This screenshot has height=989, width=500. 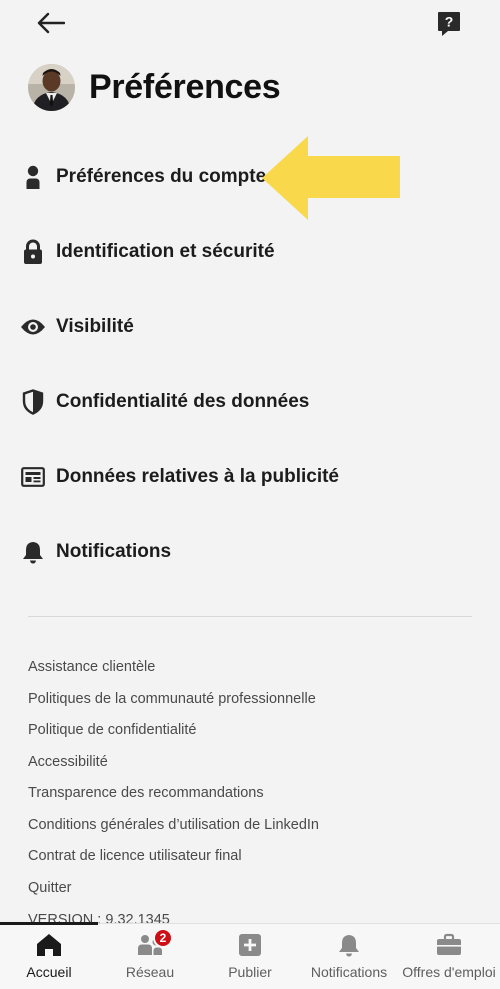 What do you see at coordinates (150, 972) in the screenshot?
I see `nav-label: Réseau` at bounding box center [150, 972].